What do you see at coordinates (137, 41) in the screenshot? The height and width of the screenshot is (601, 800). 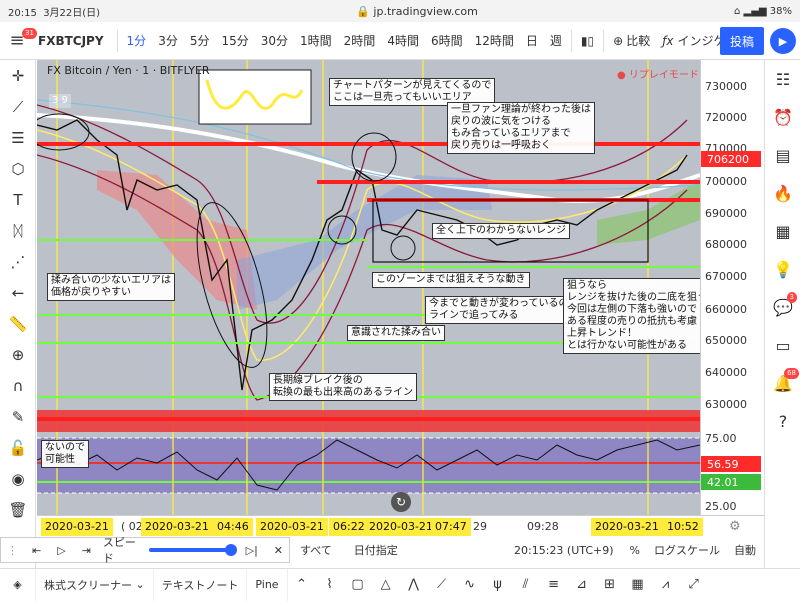 I see `interval-1m: 1分` at bounding box center [137, 41].